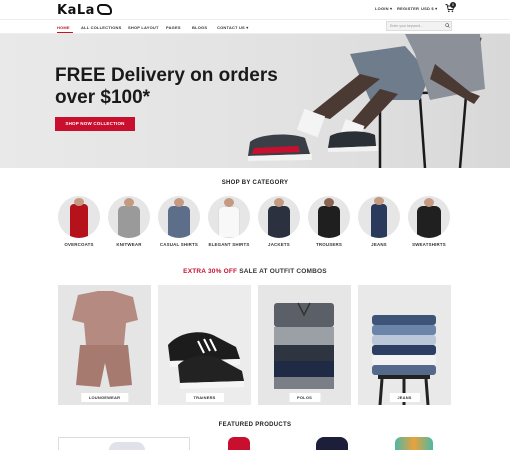 The width and height of the screenshot is (510, 450). Describe the element at coordinates (63, 27) in the screenshot. I see `nav-home: HOME` at that location.